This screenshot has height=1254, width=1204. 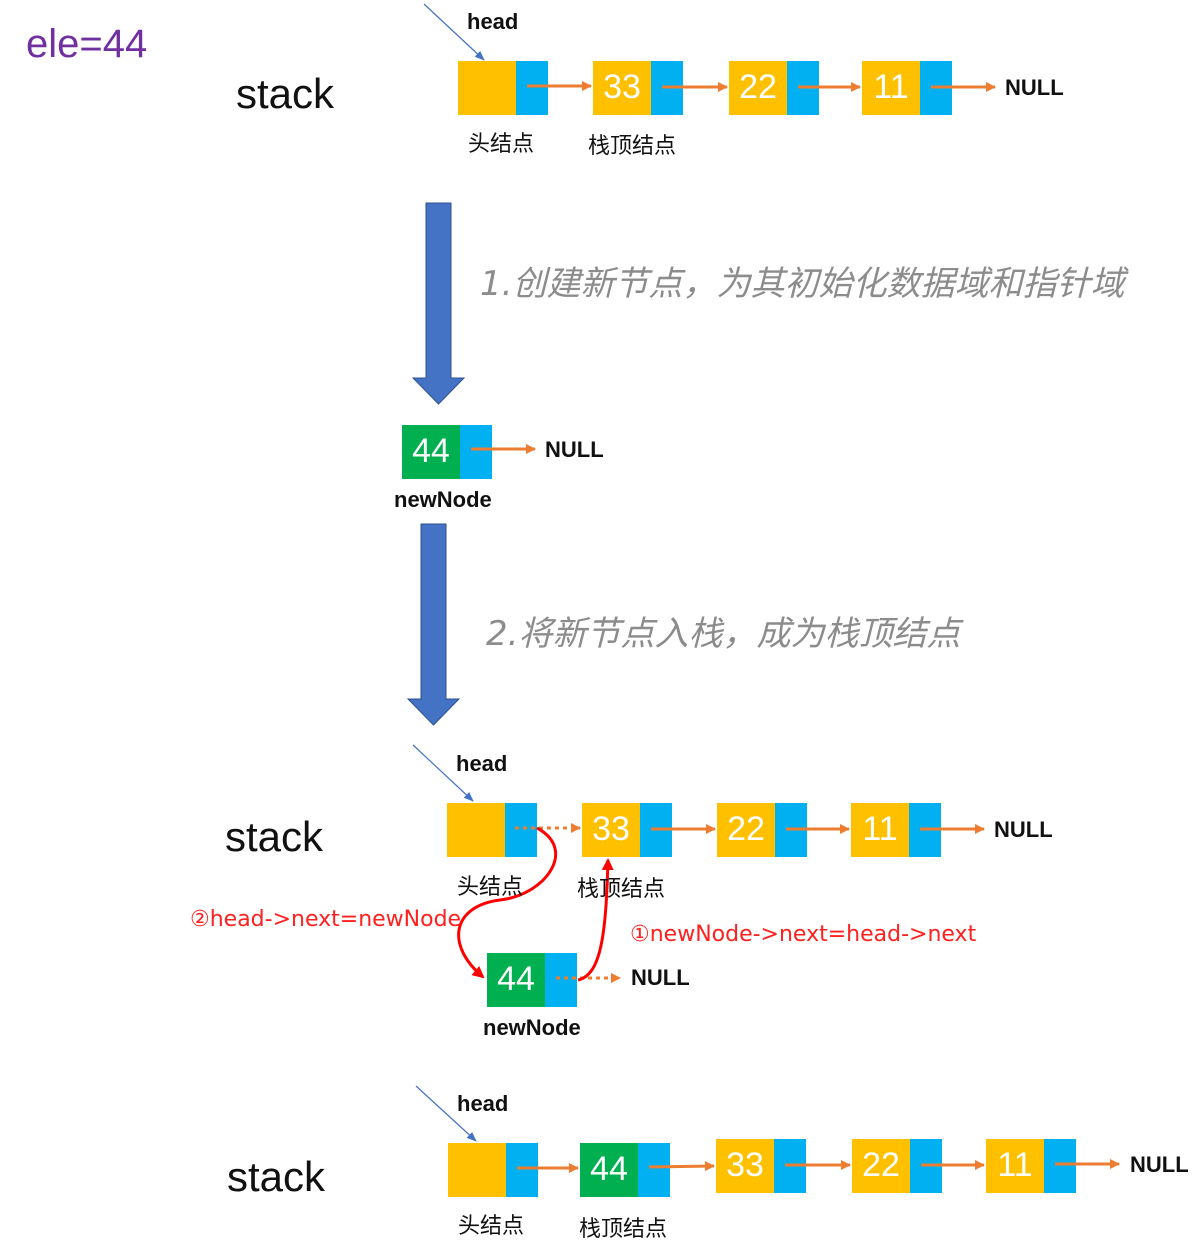 What do you see at coordinates (1060, 1166) in the screenshot?
I see `node-pointer-cell` at bounding box center [1060, 1166].